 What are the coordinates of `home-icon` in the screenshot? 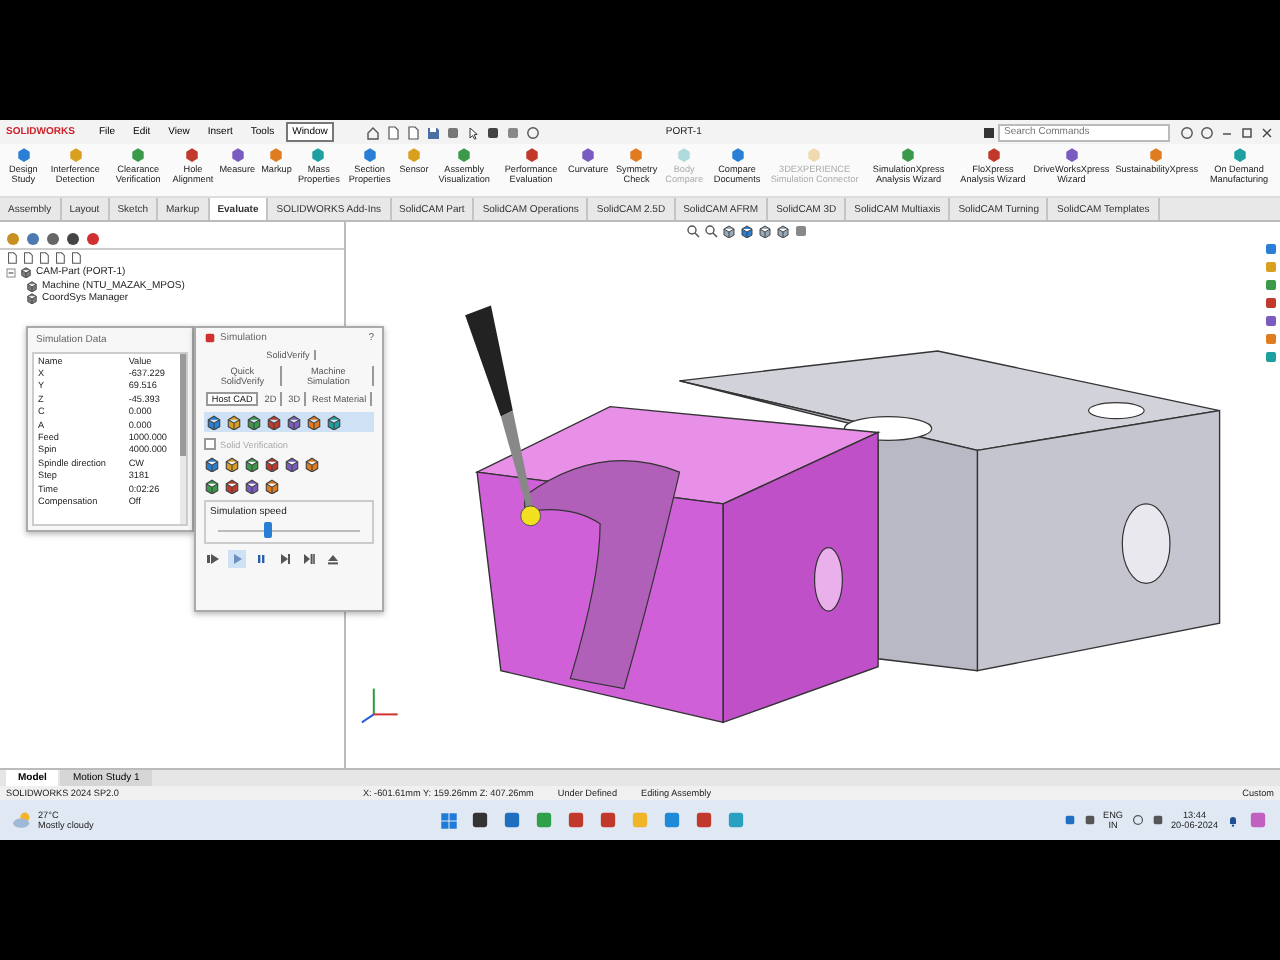 It's located at (372, 132).